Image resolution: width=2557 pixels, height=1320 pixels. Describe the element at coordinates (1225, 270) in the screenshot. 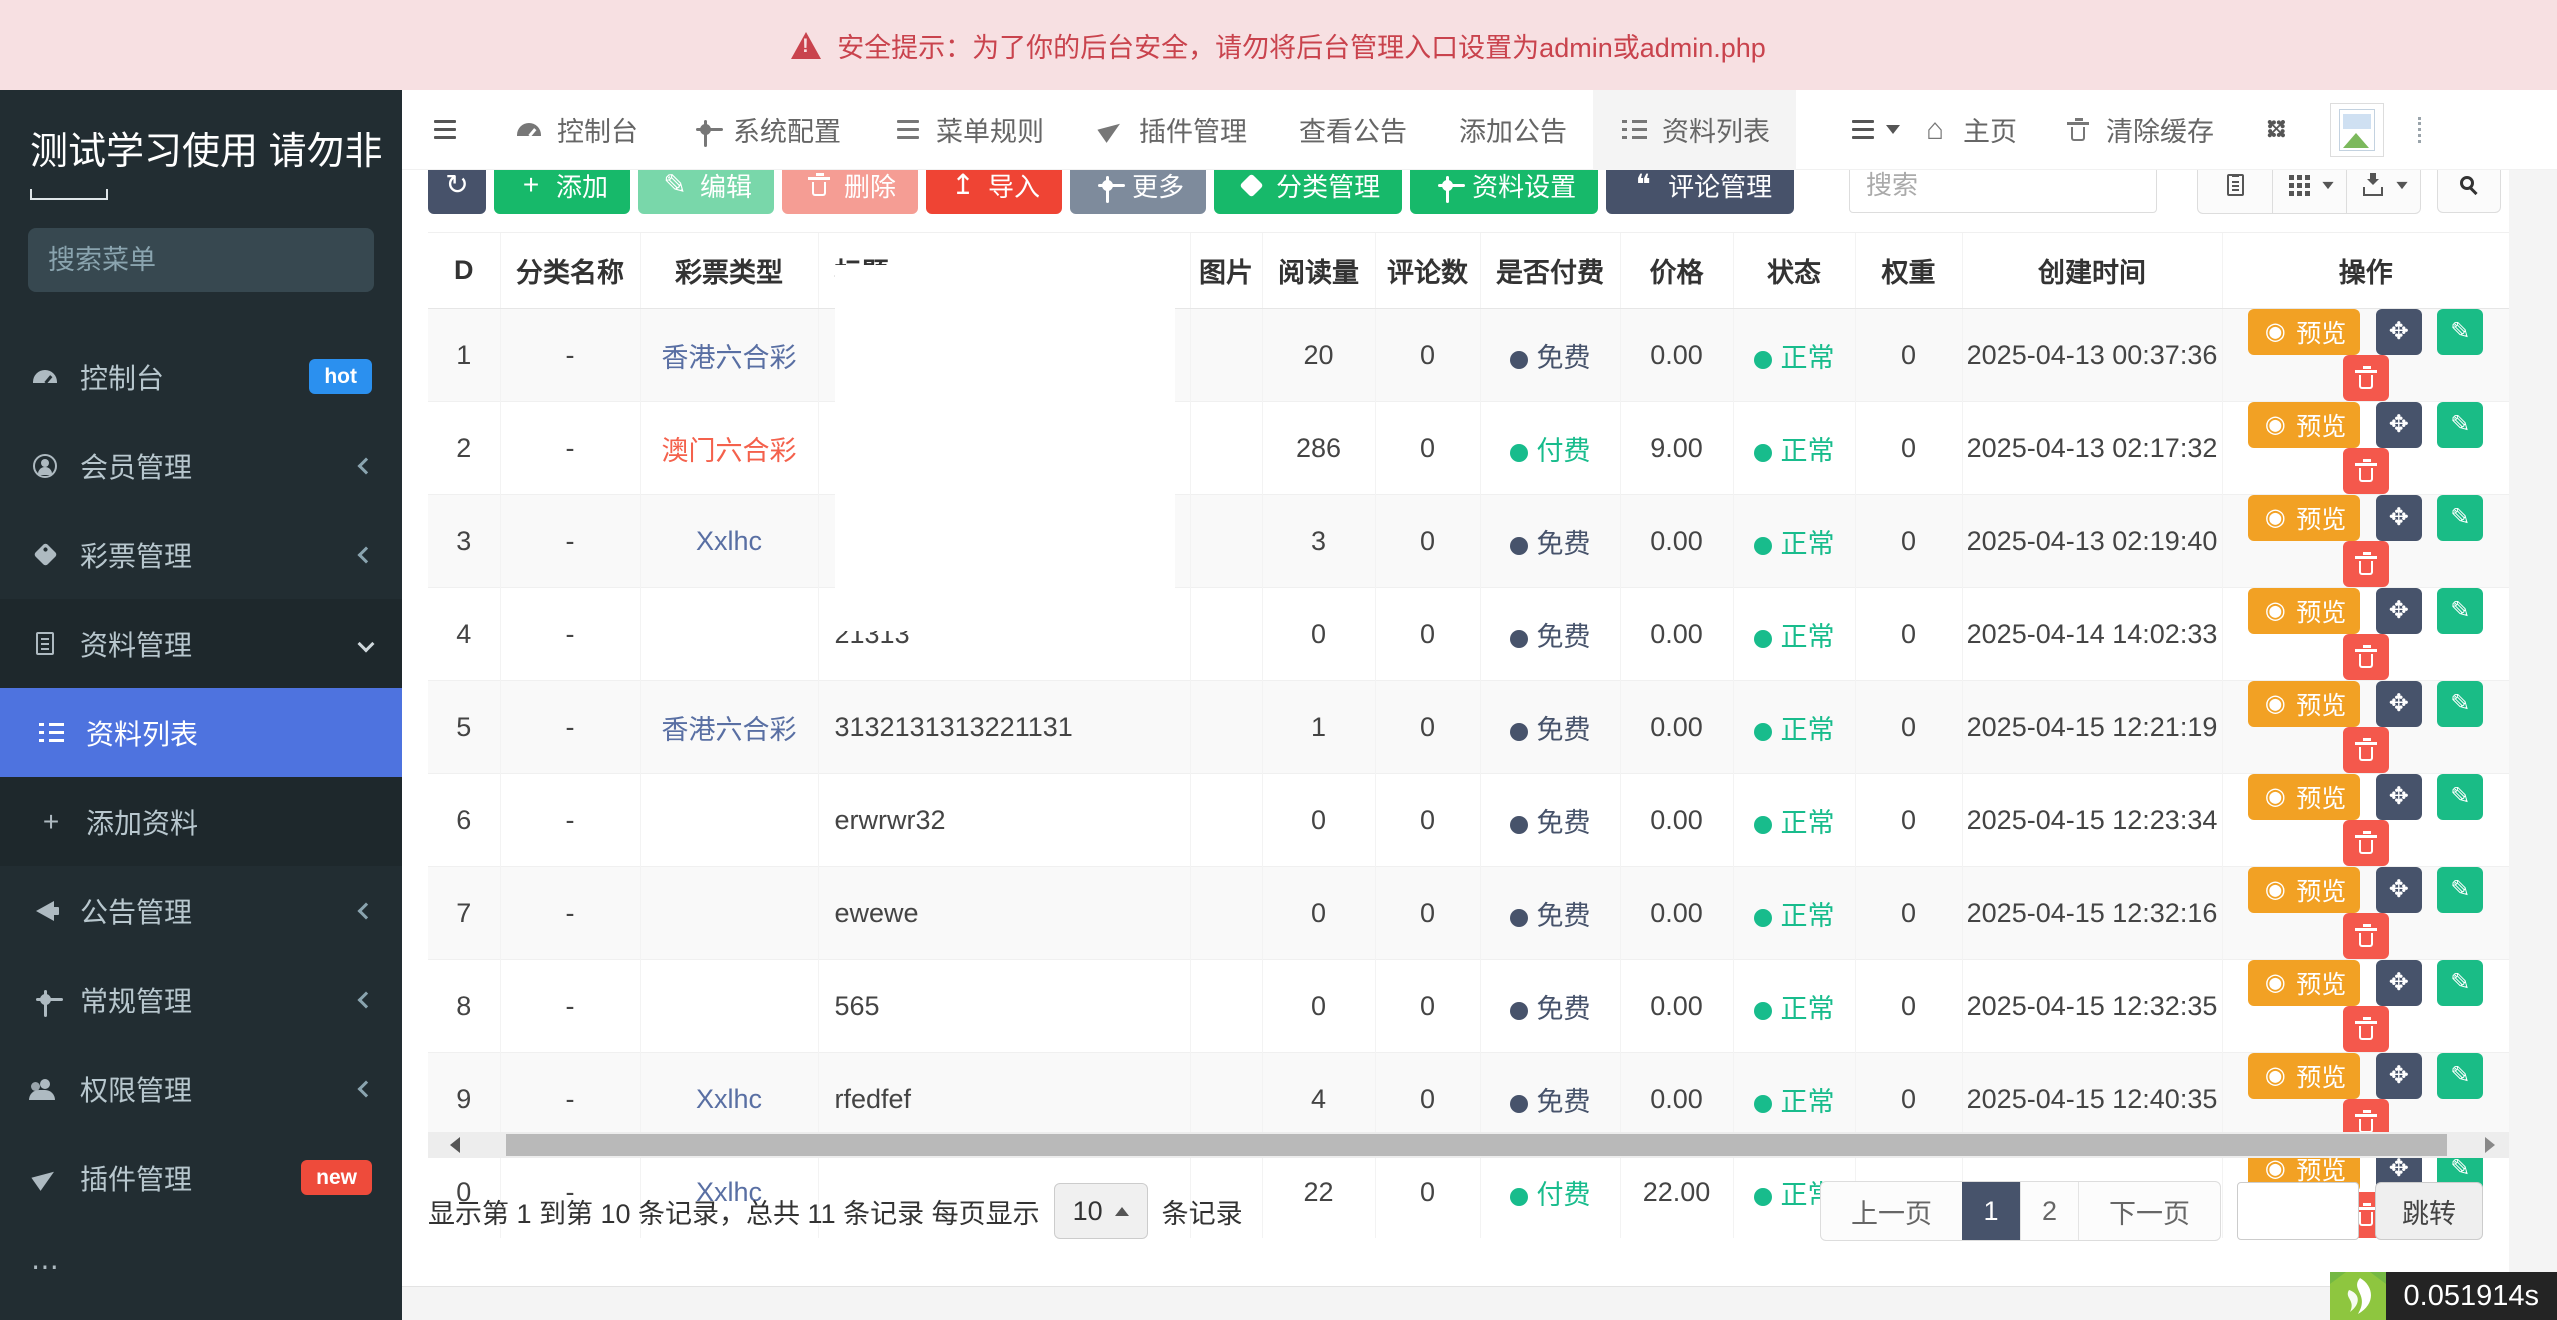

I see `column-header: 图片` at that location.